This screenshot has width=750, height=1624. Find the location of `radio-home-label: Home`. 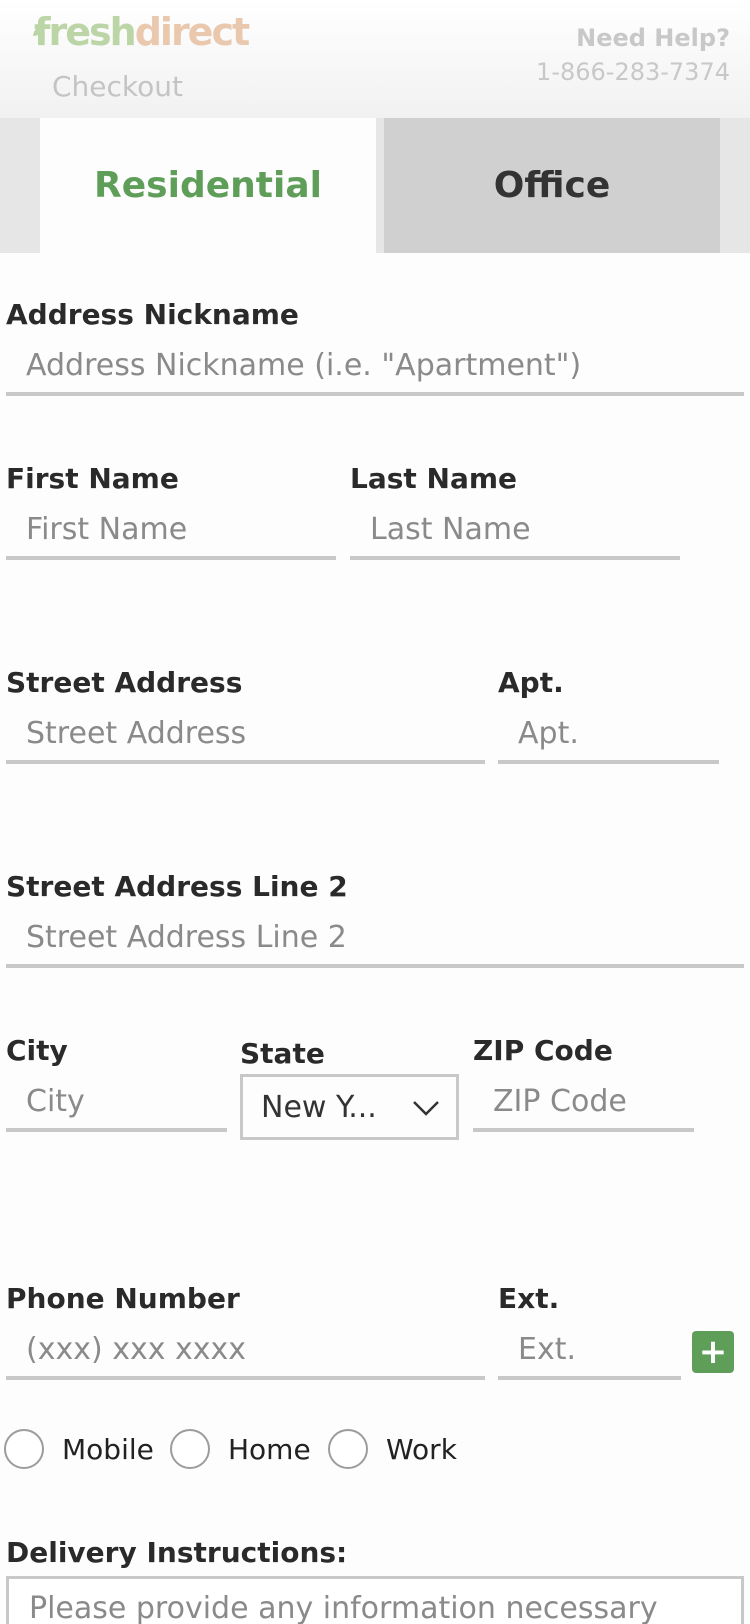

radio-home-label: Home is located at coordinates (269, 1449).